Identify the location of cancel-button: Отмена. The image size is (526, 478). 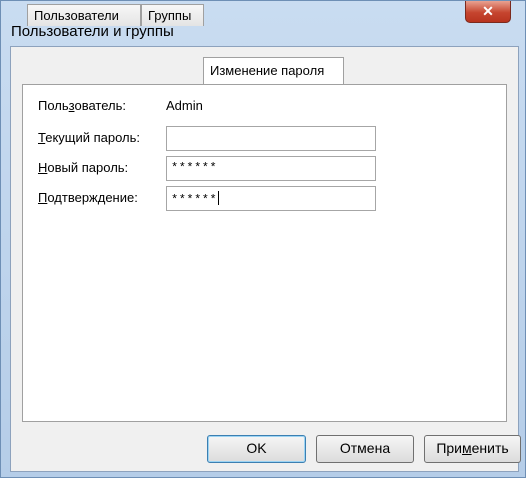
(365, 449).